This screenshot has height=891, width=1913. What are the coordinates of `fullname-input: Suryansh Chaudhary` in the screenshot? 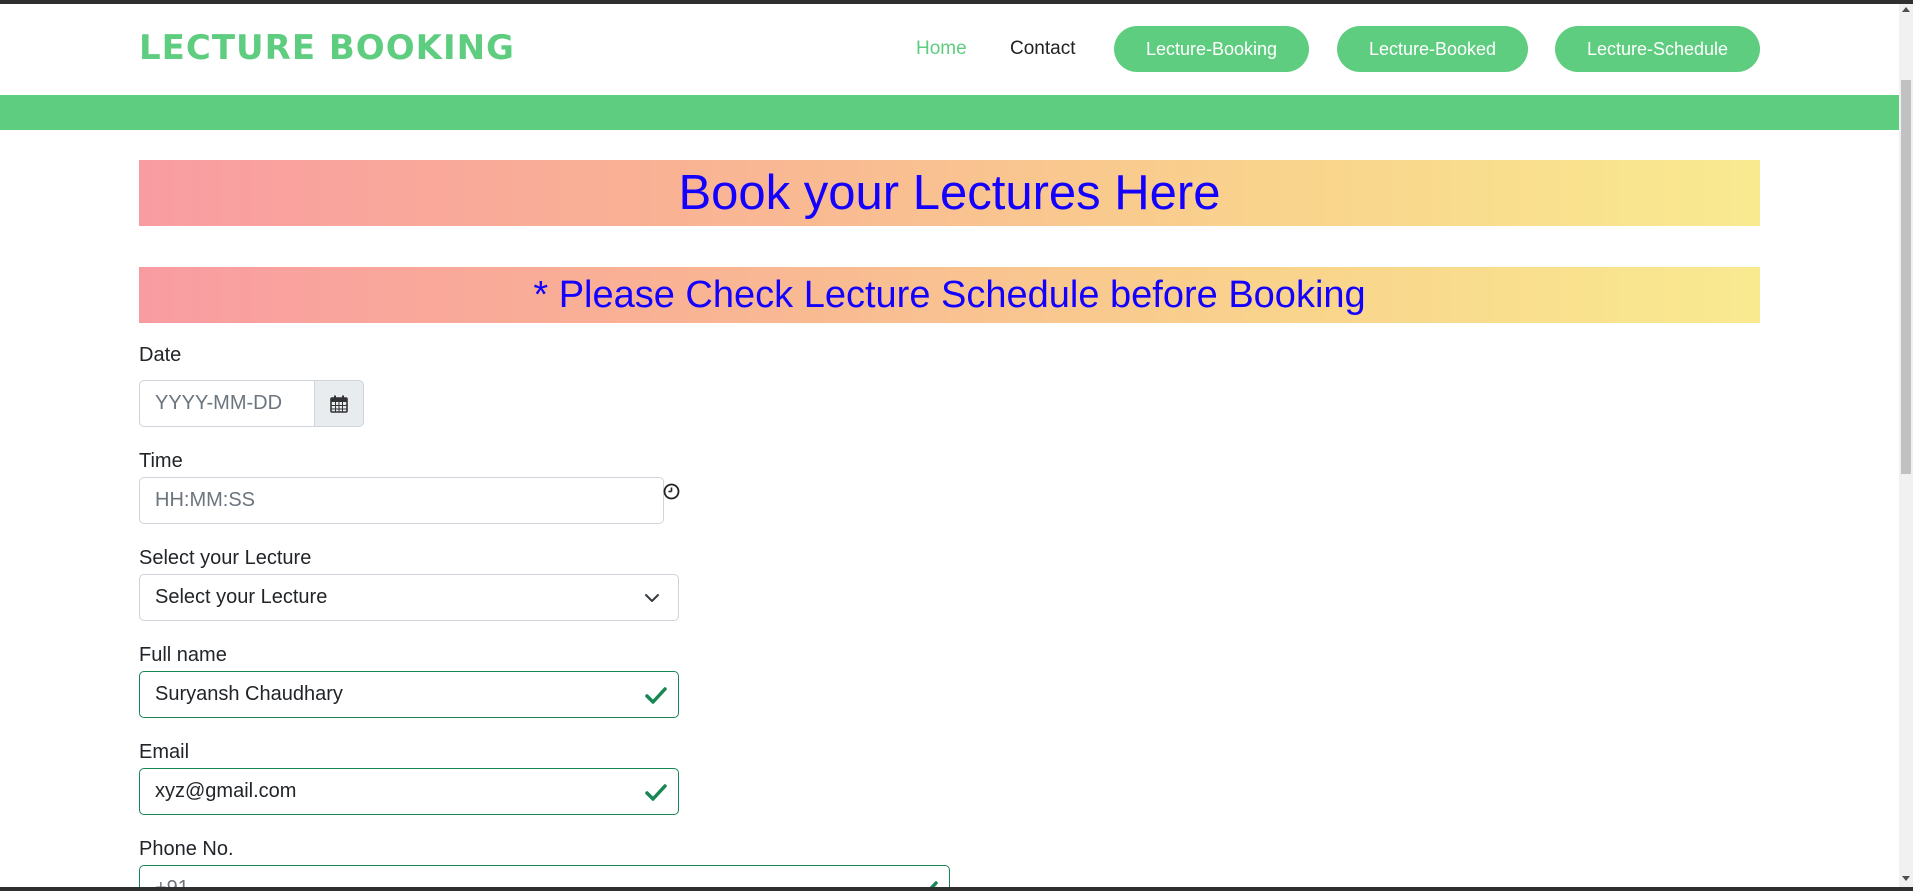 It's located at (409, 694).